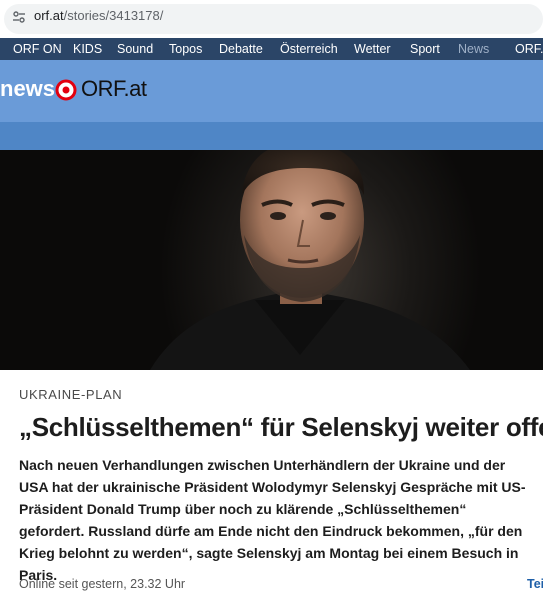 The height and width of the screenshot is (600, 543). What do you see at coordinates (135, 49) in the screenshot?
I see `nav-item-sound: Sound` at bounding box center [135, 49].